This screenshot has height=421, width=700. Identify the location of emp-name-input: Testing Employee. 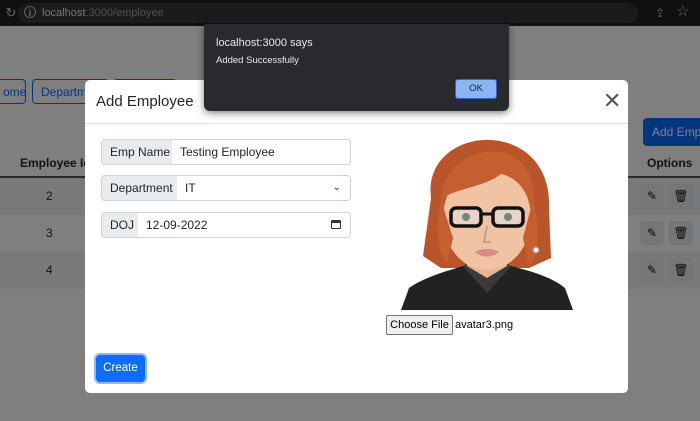
(261, 152).